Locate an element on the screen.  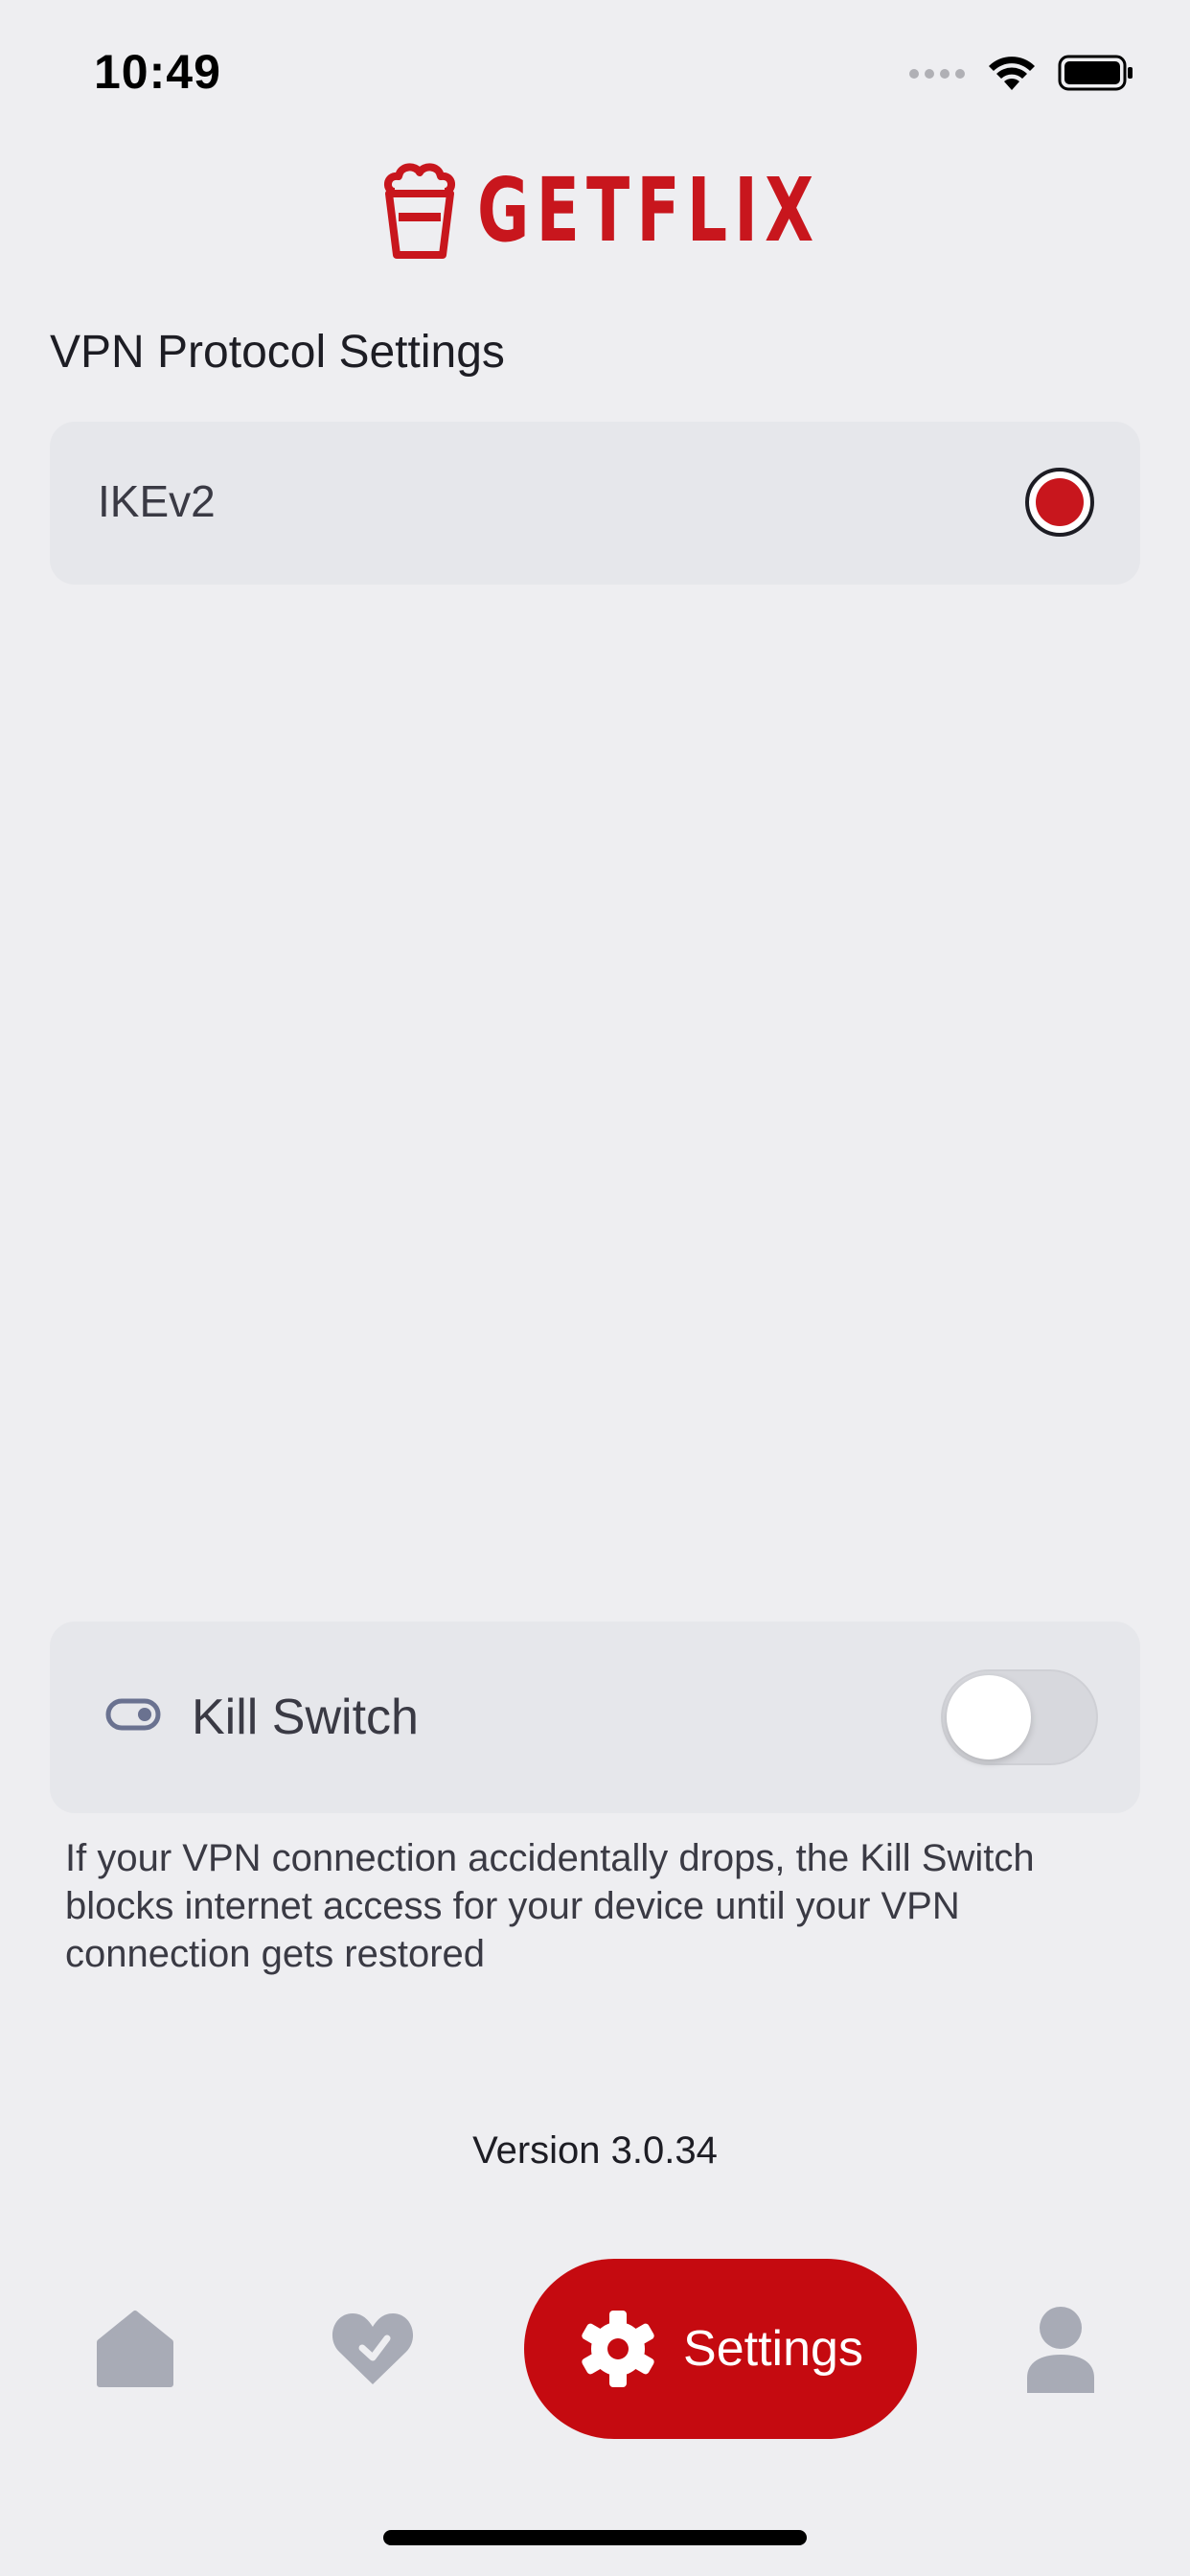
tab-profile is located at coordinates (1061, 2351).